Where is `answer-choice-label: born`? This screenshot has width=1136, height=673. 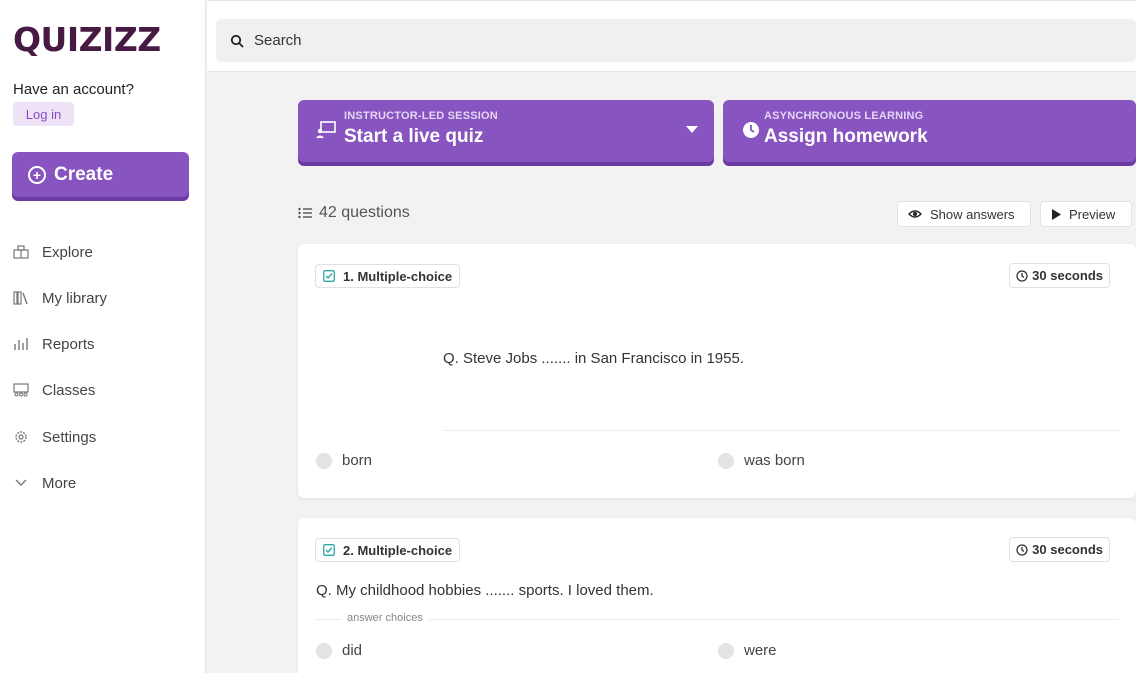
answer-choice-label: born is located at coordinates (357, 460).